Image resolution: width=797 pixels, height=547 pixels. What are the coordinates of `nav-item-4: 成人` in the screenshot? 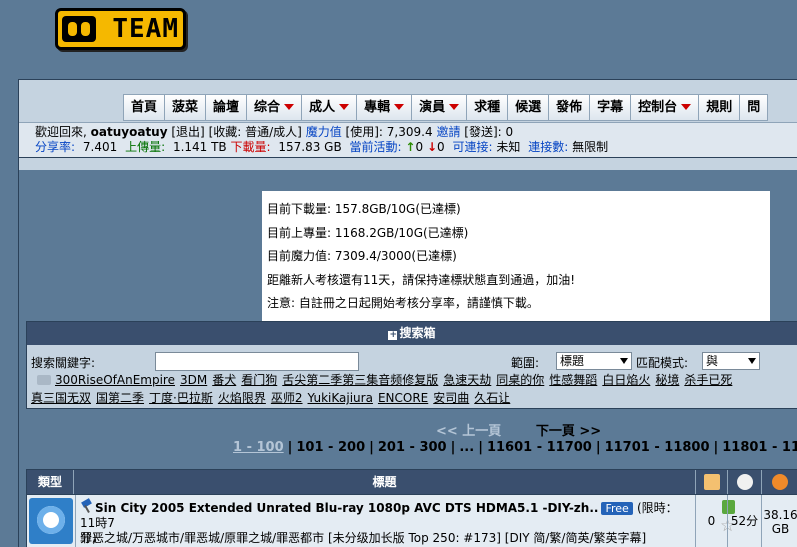 It's located at (330, 107).